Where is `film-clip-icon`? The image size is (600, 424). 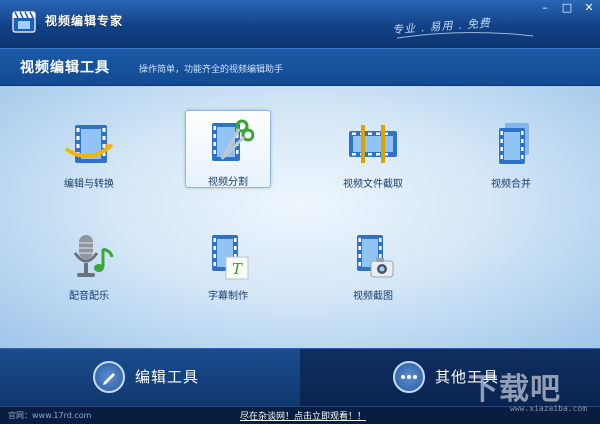 film-clip-icon is located at coordinates (373, 144).